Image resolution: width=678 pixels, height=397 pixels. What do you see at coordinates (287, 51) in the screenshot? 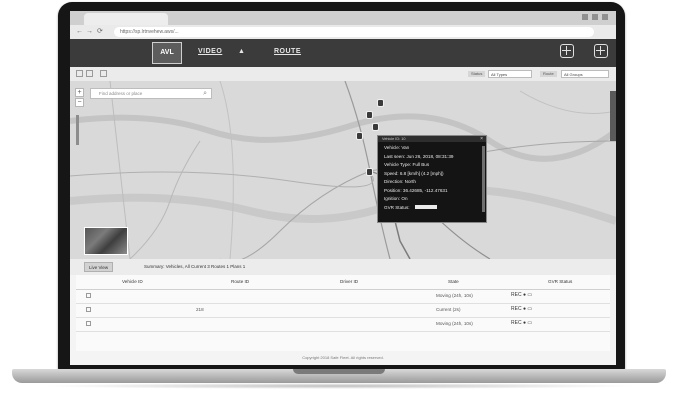
I see `nav-route: ROUTE` at bounding box center [287, 51].